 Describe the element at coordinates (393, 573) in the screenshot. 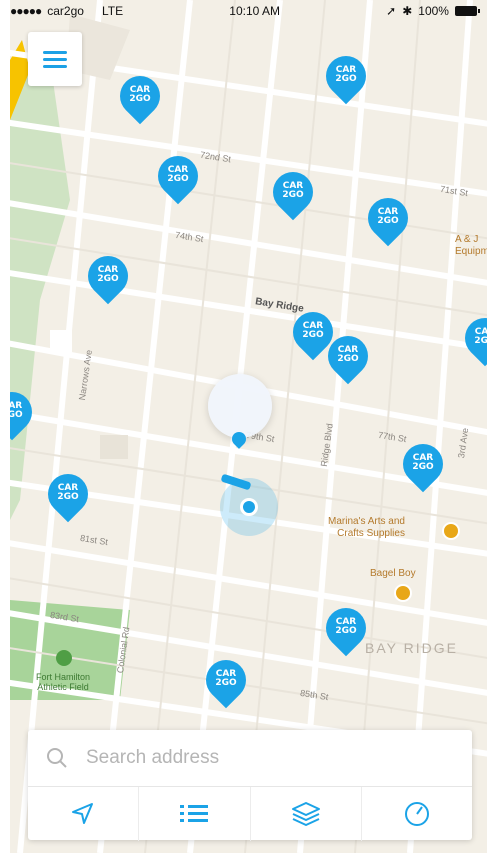

I see `poi-bagel-label: Bagel Boy` at that location.